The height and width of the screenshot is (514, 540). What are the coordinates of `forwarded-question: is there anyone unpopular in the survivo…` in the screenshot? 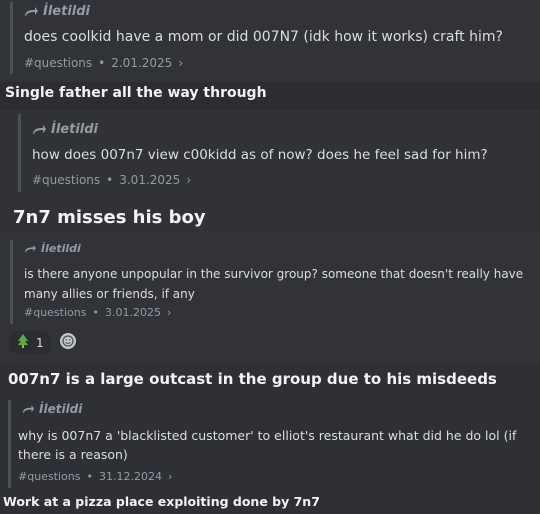 It's located at (274, 284).